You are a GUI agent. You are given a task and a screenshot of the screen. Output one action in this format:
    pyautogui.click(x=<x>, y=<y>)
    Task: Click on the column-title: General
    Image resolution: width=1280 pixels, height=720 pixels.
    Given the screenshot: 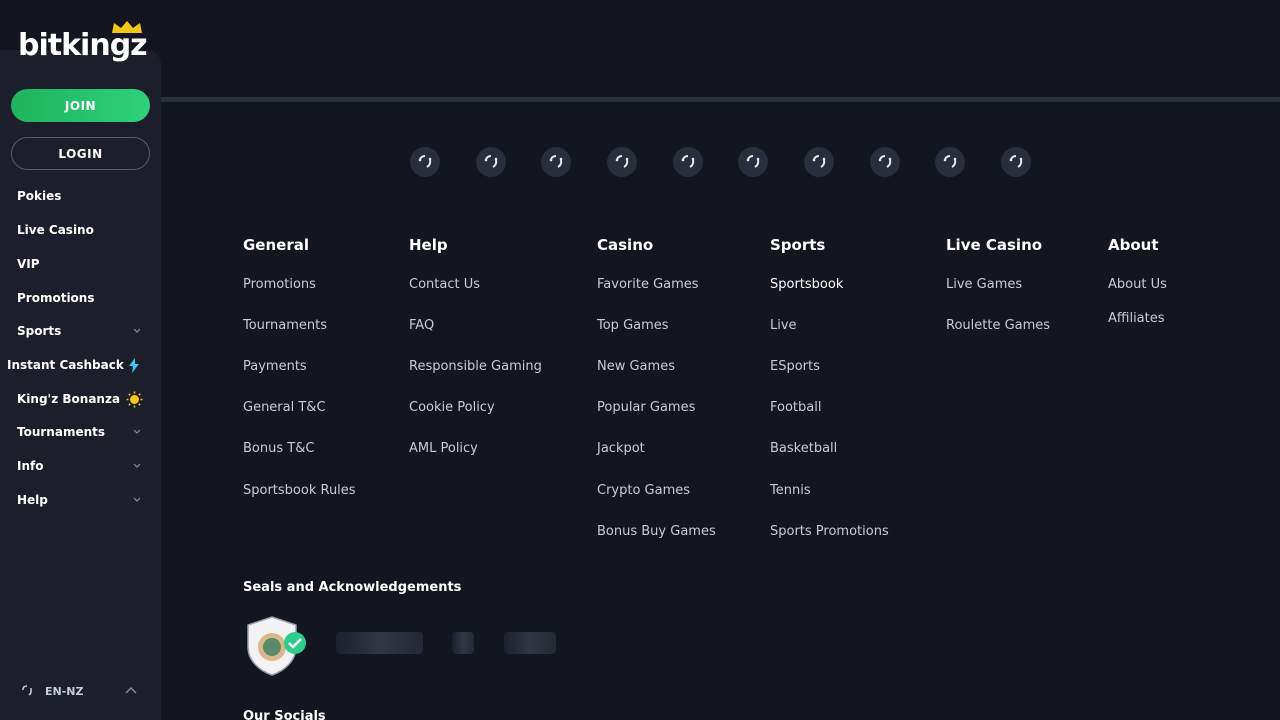 What is the action you would take?
    pyautogui.click(x=276, y=245)
    